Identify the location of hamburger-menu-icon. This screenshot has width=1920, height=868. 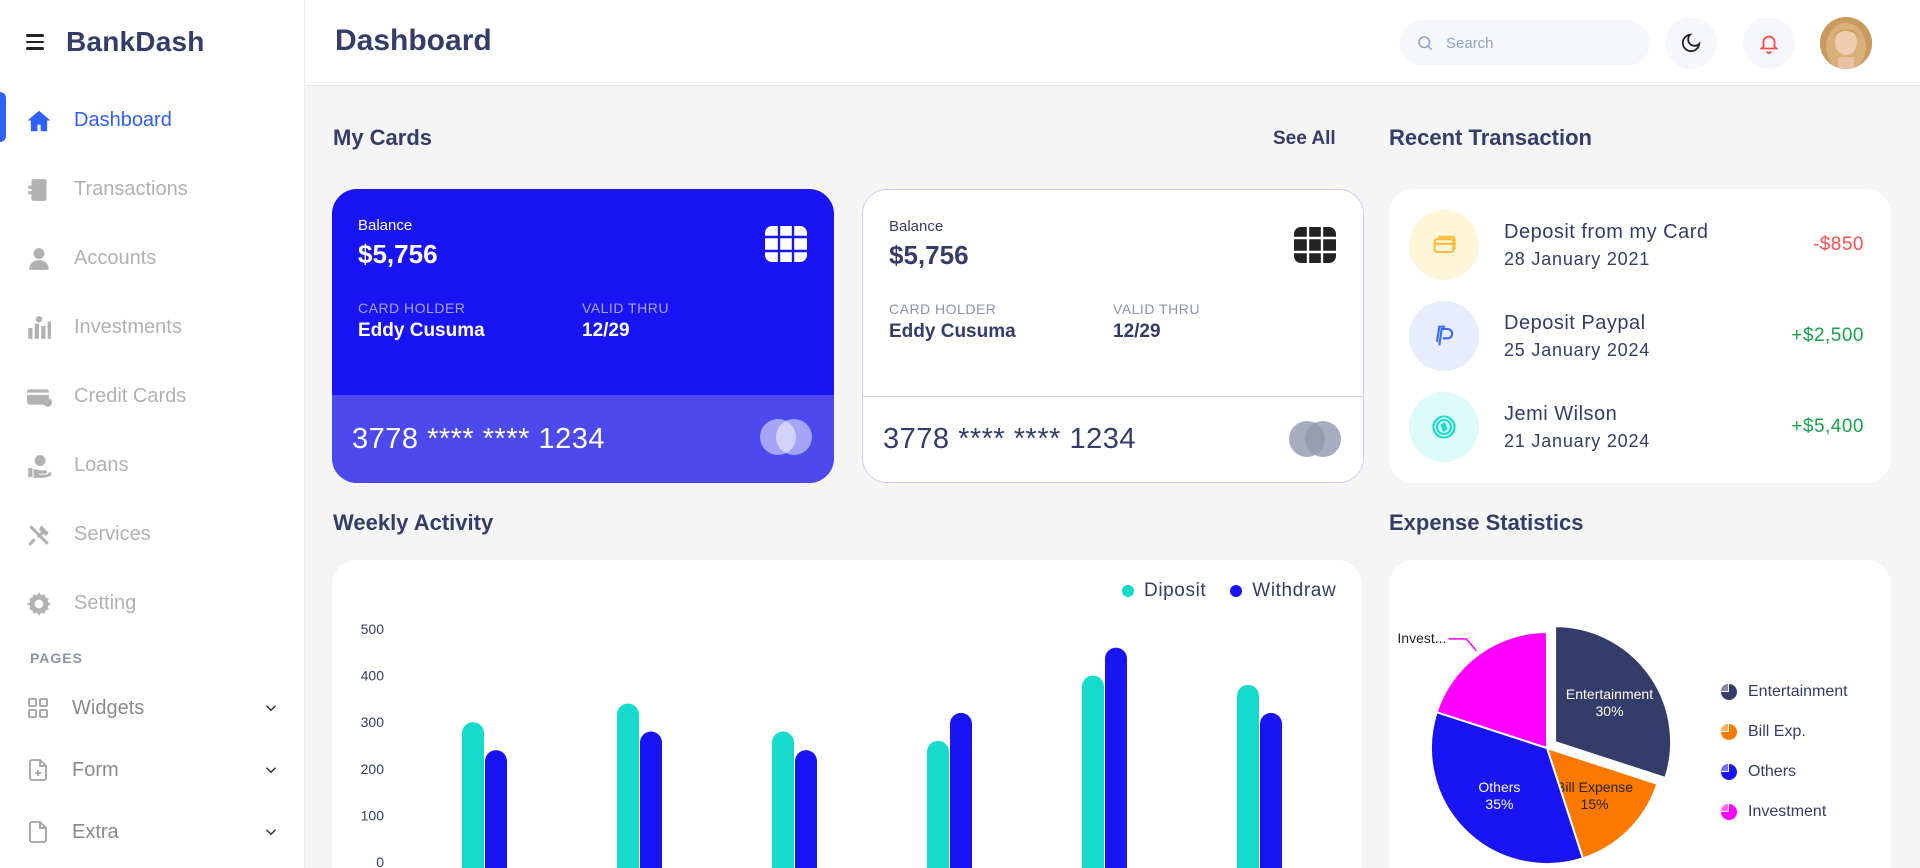
(37, 42).